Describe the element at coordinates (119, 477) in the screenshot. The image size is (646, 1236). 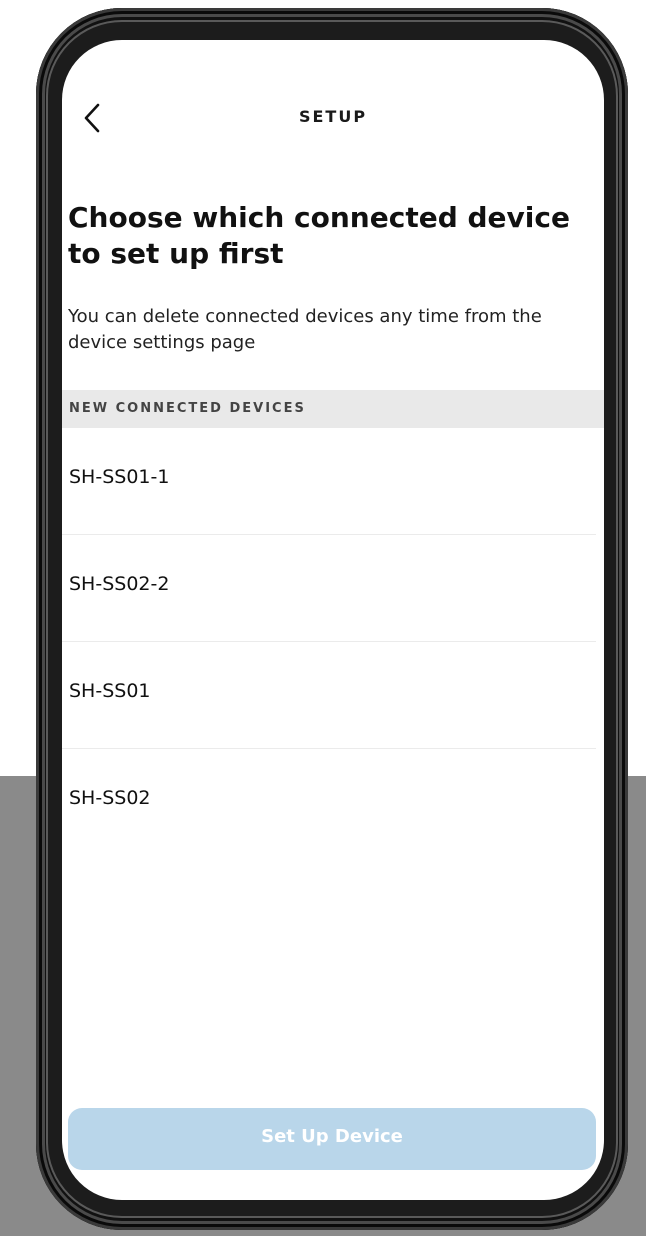
I see `device-label: SH-SS01-1` at that location.